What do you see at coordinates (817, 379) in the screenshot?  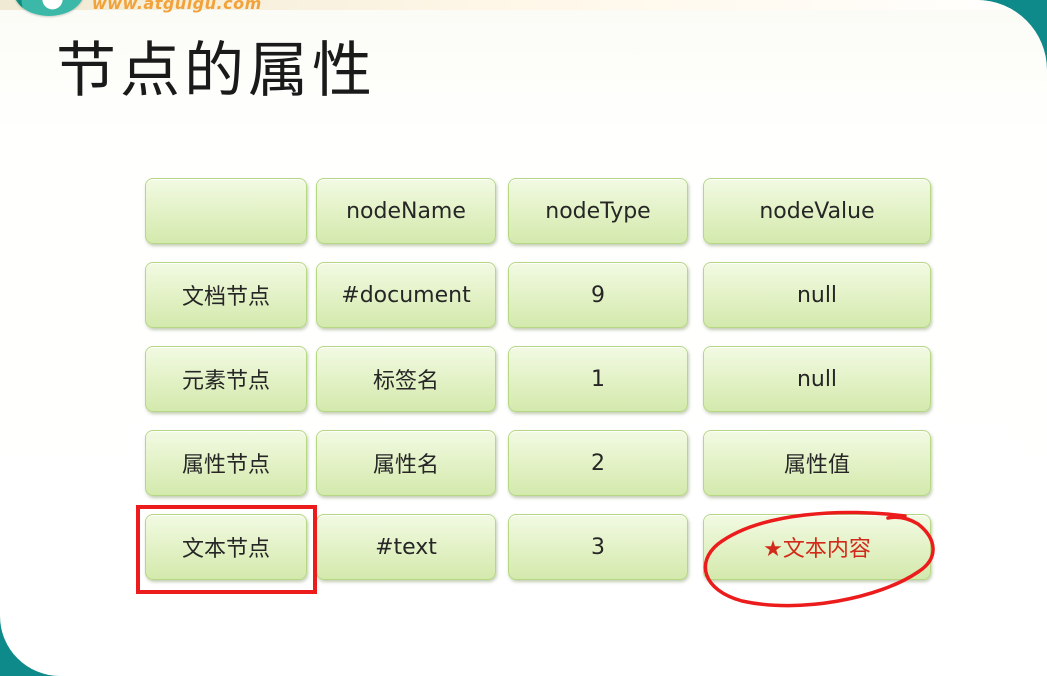 I see `row-element-nodevalue: null` at bounding box center [817, 379].